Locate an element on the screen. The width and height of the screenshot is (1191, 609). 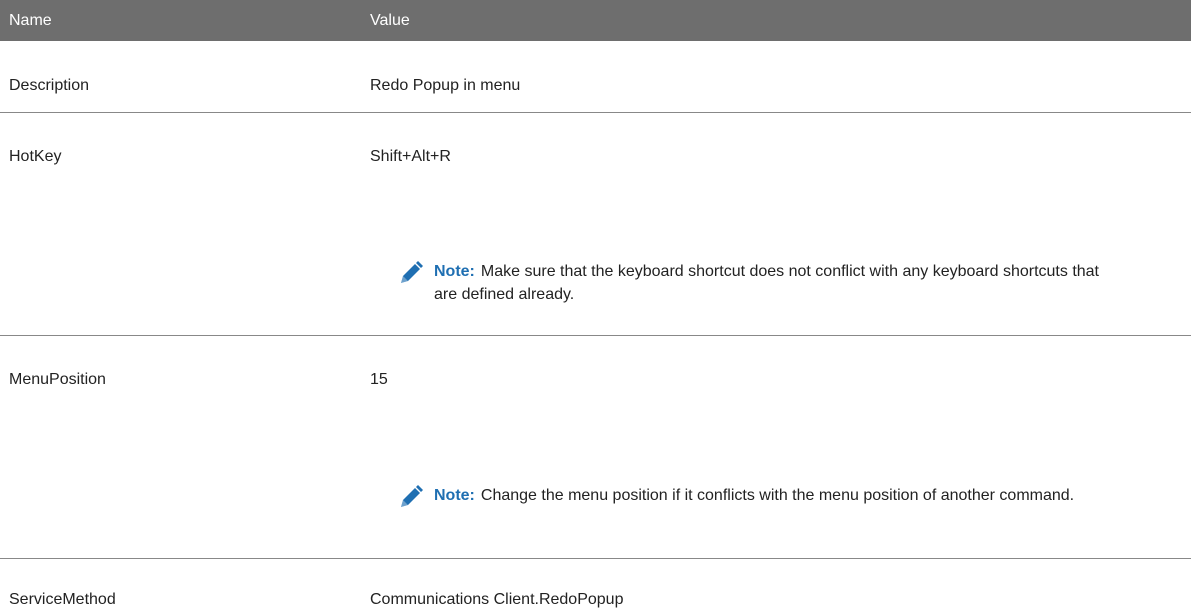
header-name: Name is located at coordinates (30, 20).